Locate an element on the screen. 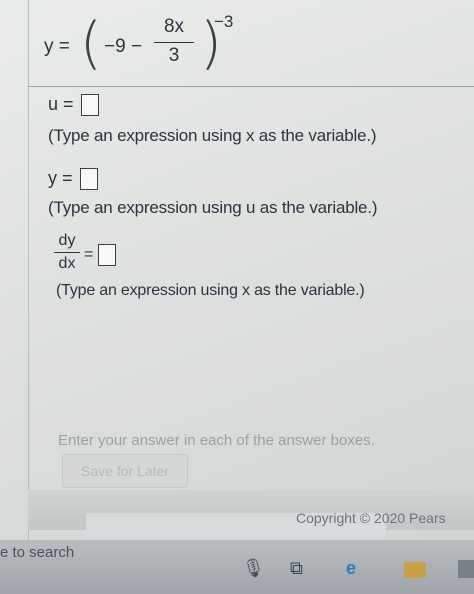 The width and height of the screenshot is (474, 594). windows-taskbar: e to search 🎙 ⧉ e is located at coordinates (237, 567).